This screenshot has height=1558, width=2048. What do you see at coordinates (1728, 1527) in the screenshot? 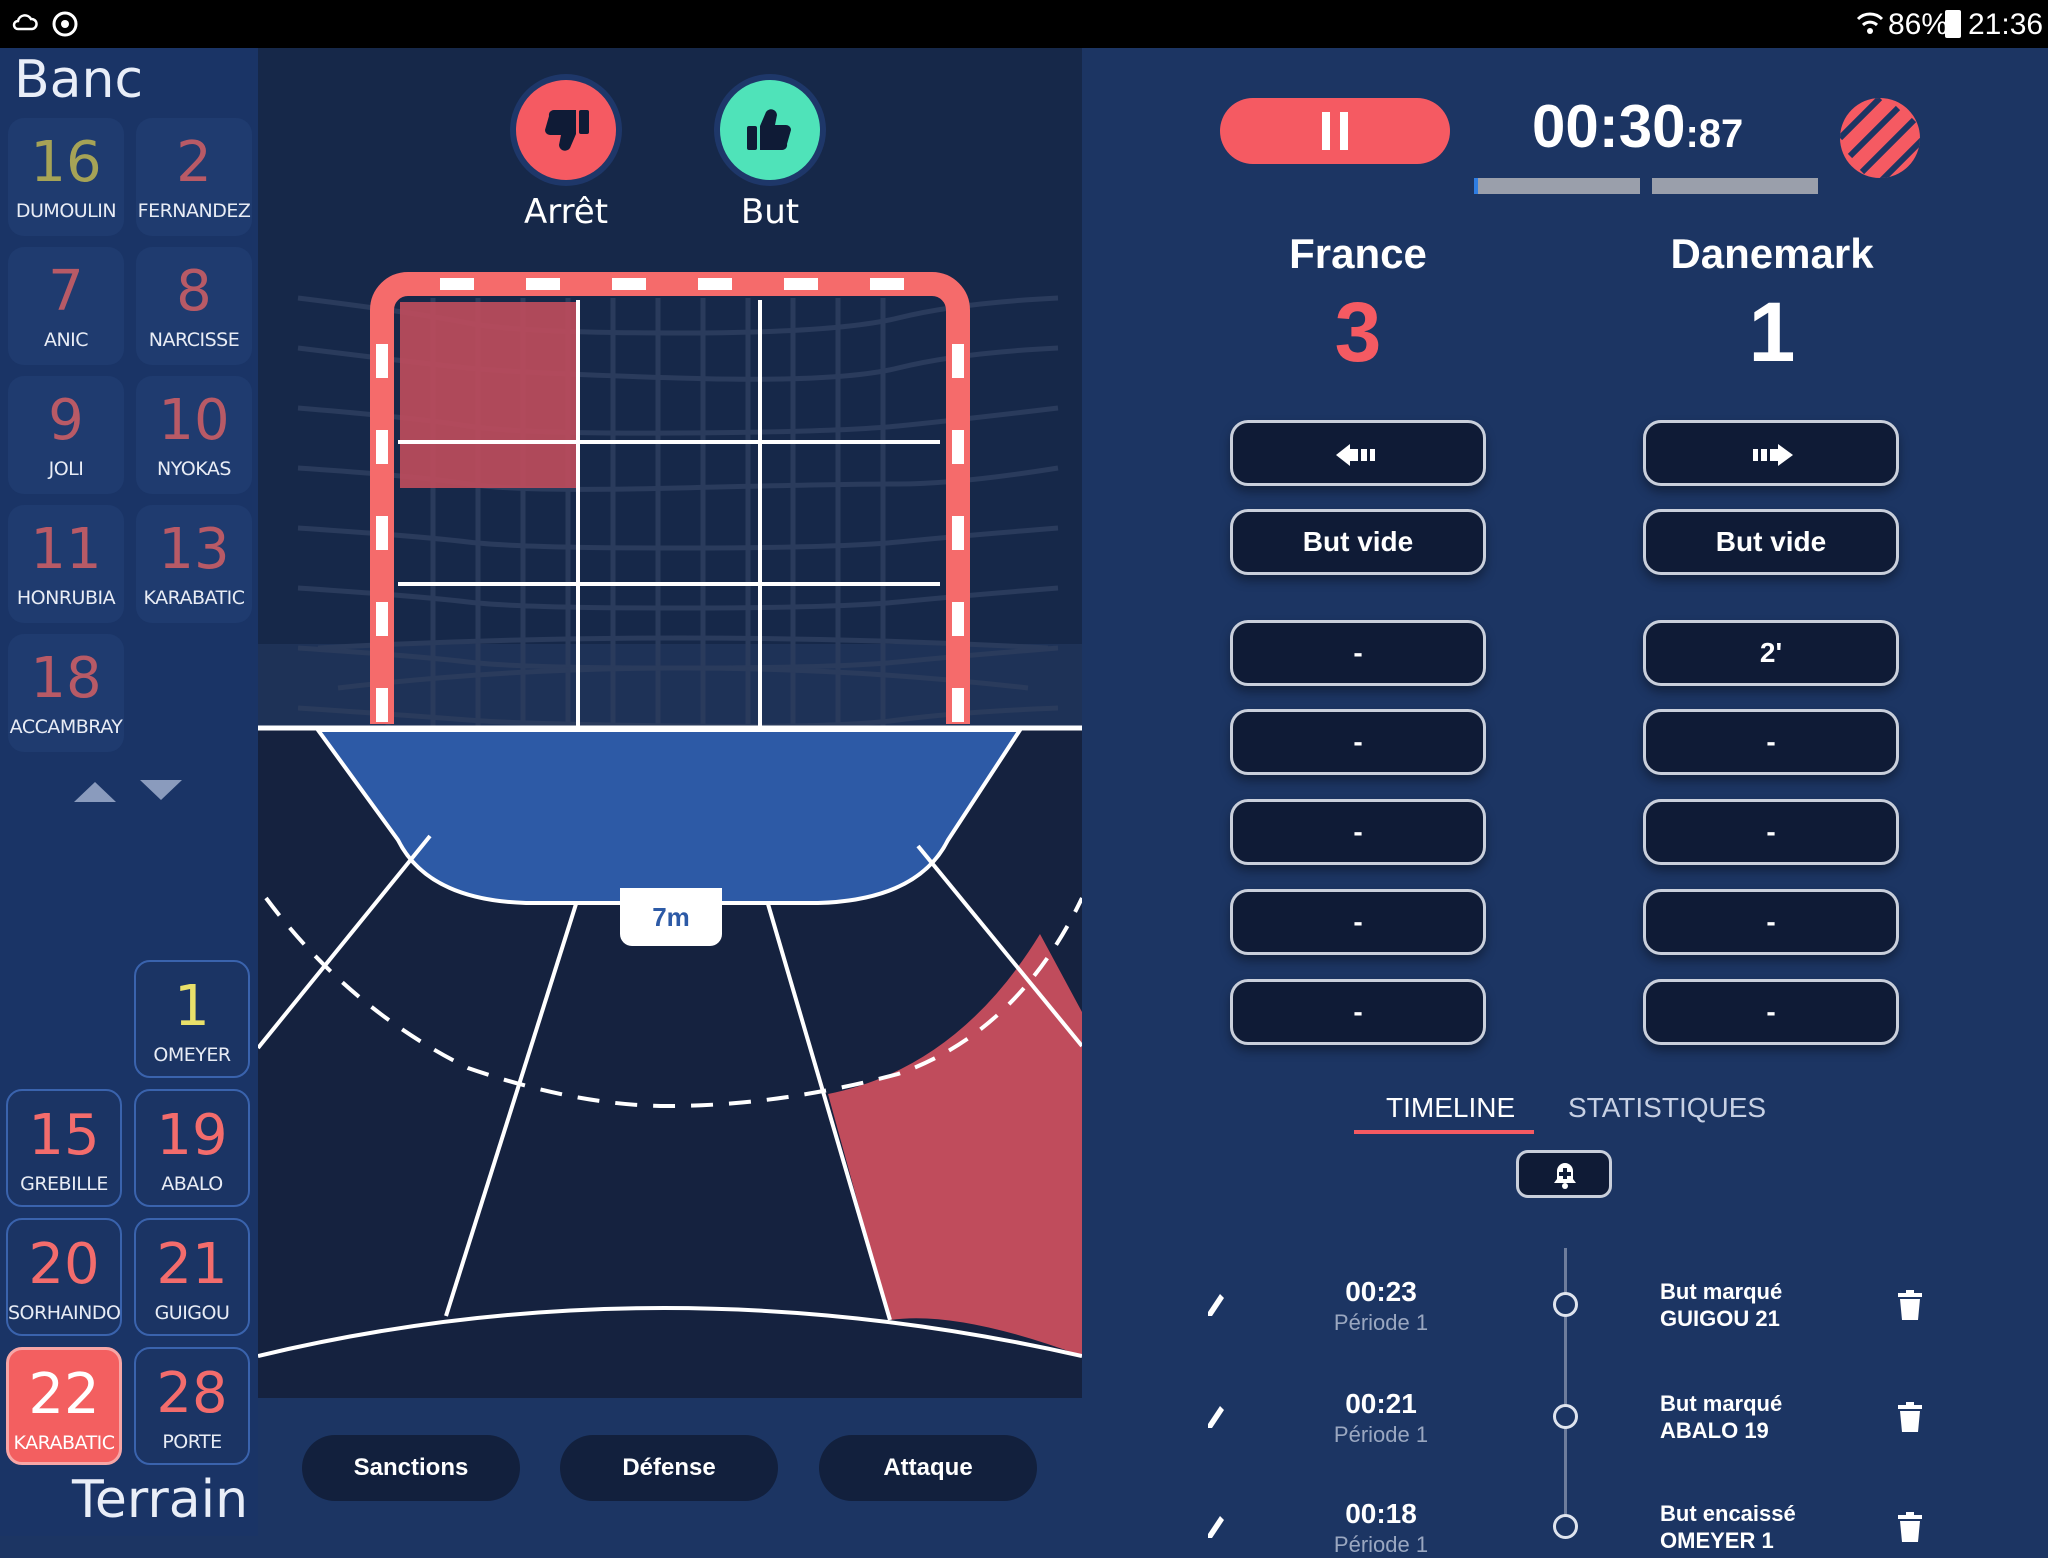
I see `timeline-event: But encaissé OMEYER 1` at bounding box center [1728, 1527].